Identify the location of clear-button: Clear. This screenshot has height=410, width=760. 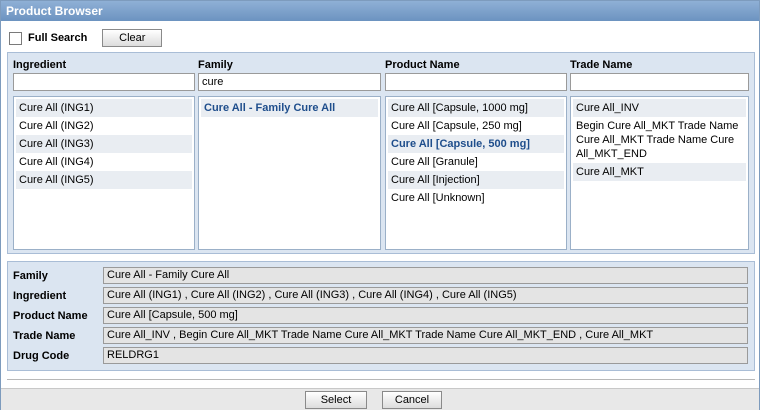
(132, 38).